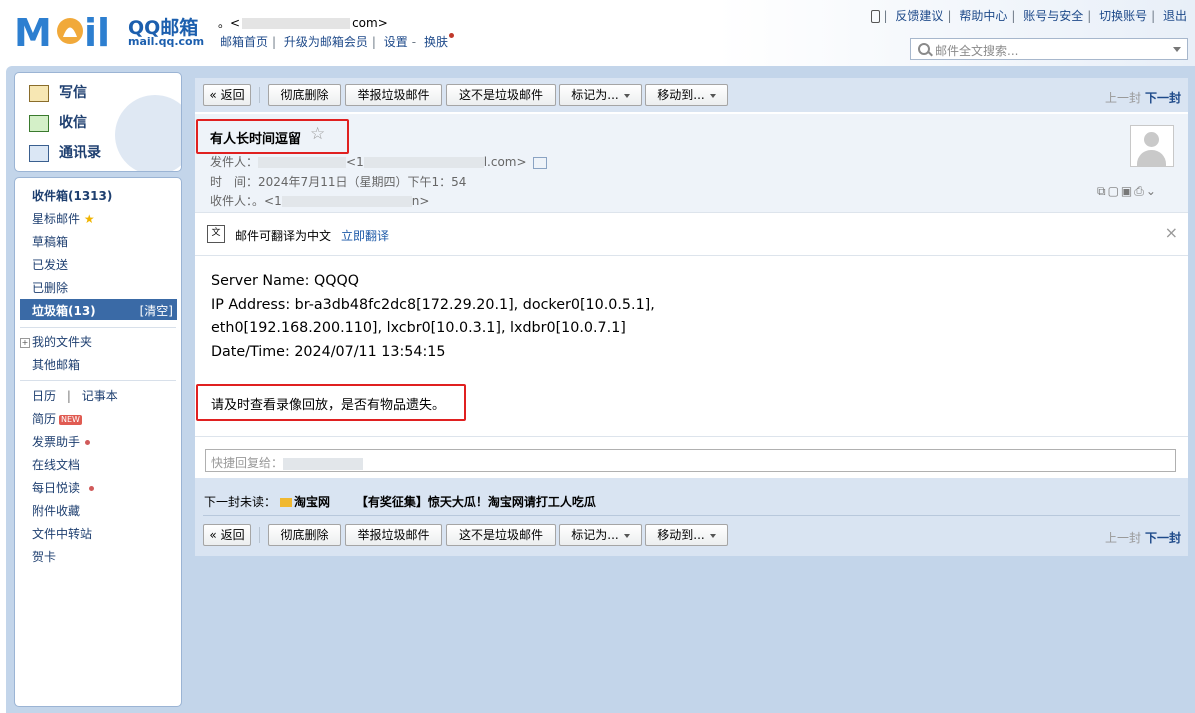  What do you see at coordinates (61, 441) in the screenshot?
I see `link-invoice: 发票助手` at bounding box center [61, 441].